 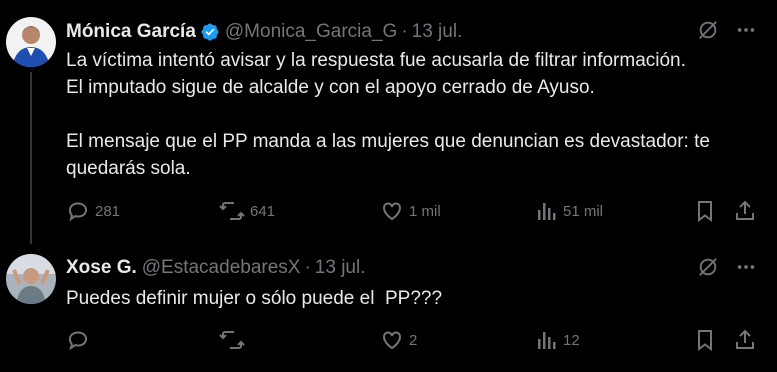 What do you see at coordinates (247, 211) in the screenshot?
I see `repost-button: 641` at bounding box center [247, 211].